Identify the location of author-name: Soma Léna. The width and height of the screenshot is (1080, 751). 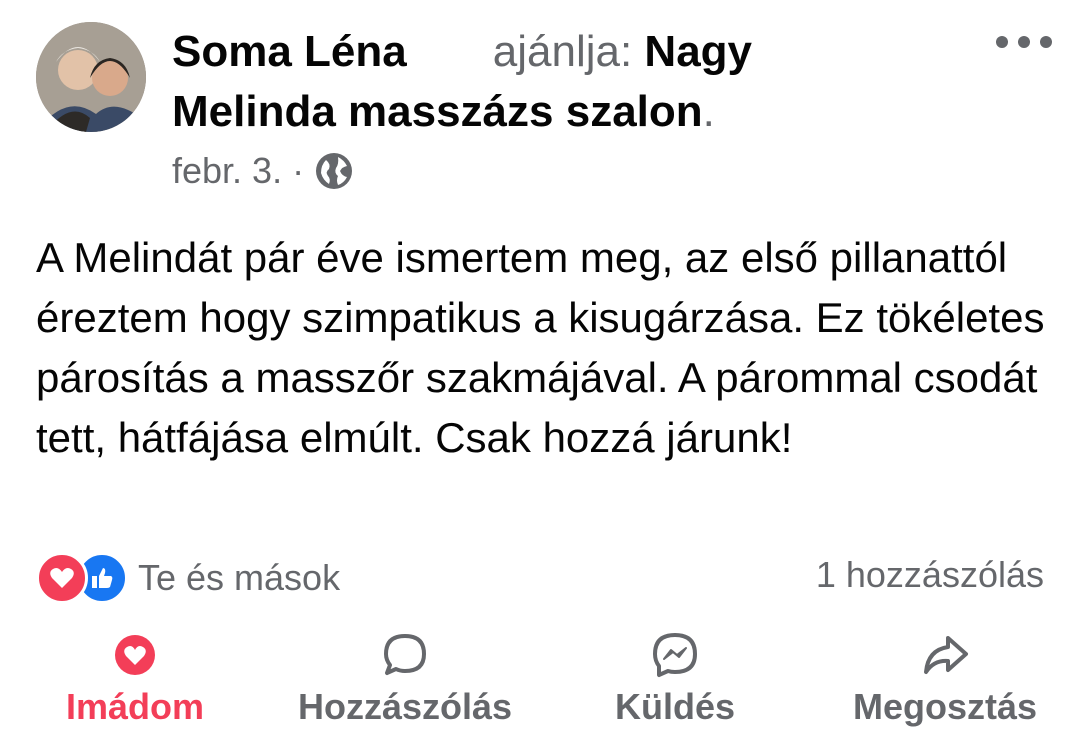
(289, 51).